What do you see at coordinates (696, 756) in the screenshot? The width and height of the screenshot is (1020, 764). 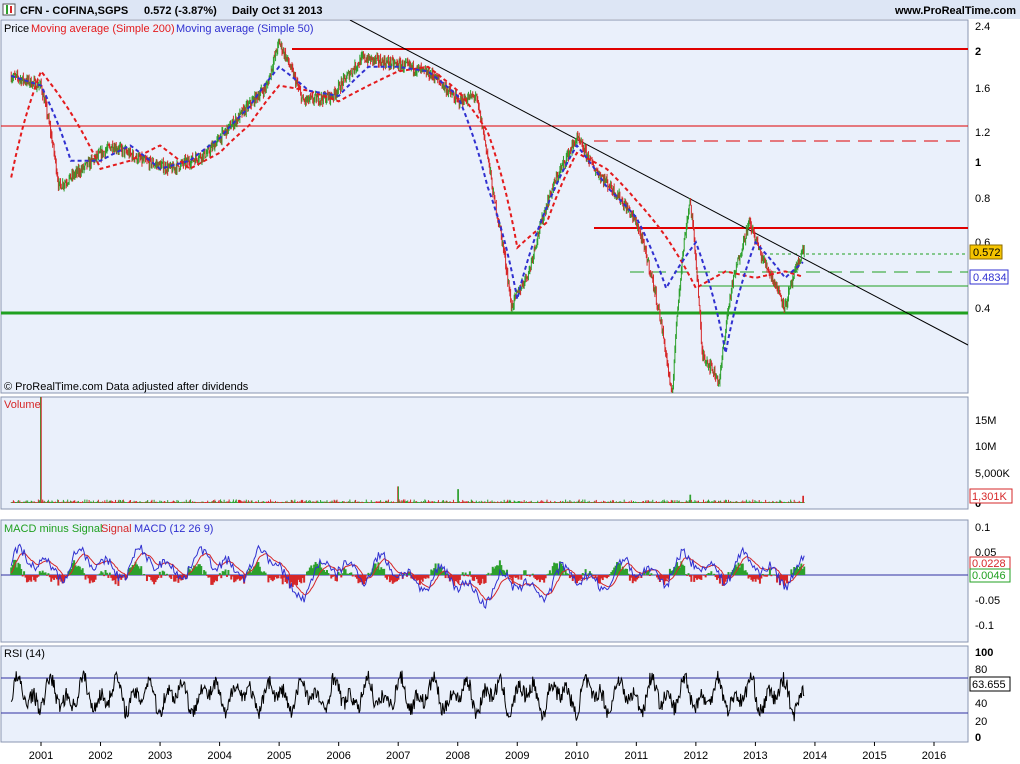 I see `x-label-2012: 2012` at bounding box center [696, 756].